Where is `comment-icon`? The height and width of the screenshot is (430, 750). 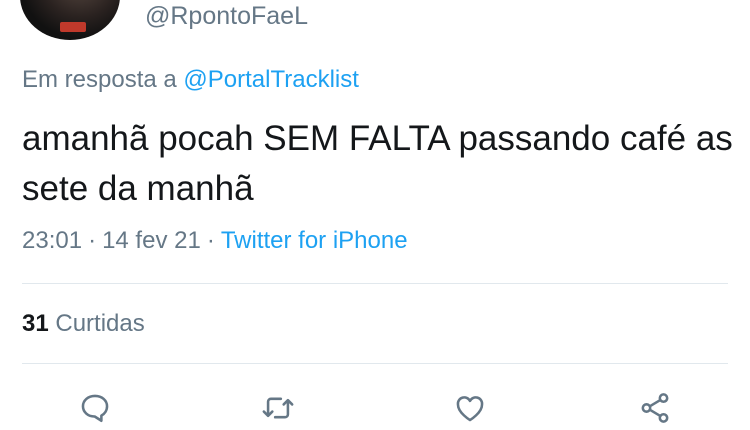
comment-icon is located at coordinates (95, 408).